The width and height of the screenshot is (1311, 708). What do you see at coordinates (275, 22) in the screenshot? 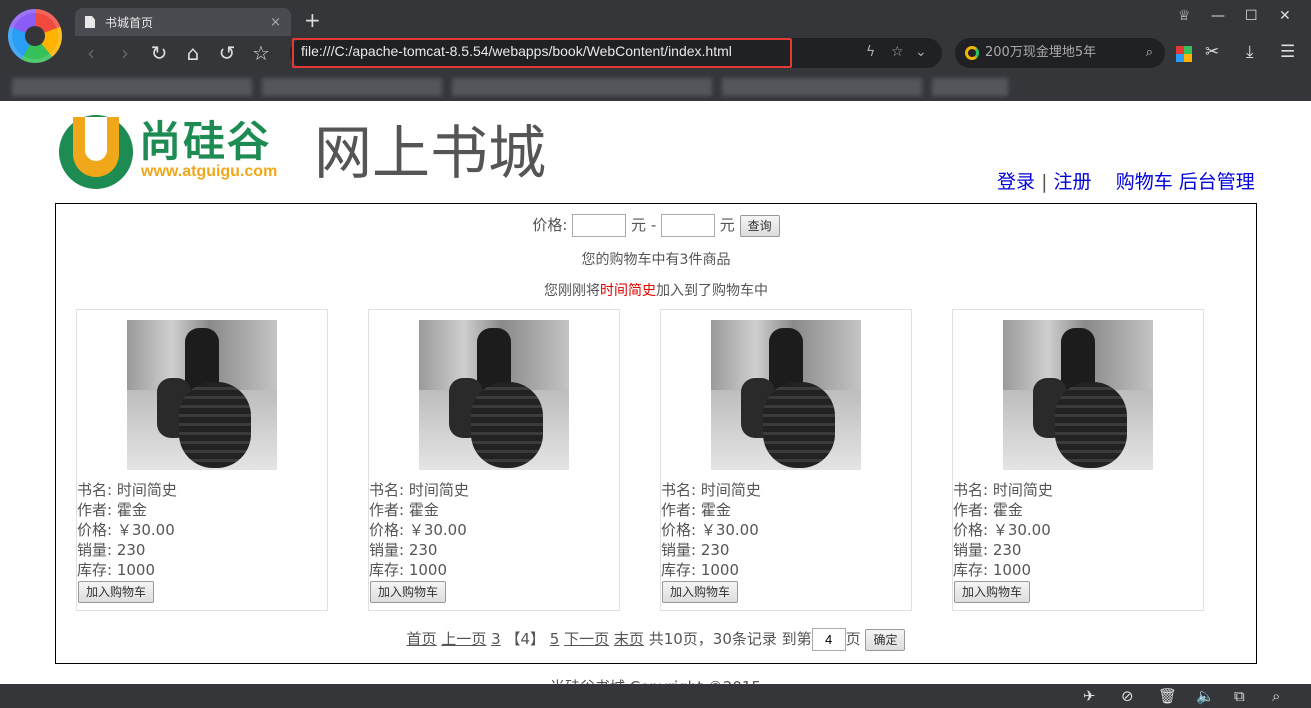
I see `tab-close-icon: ×` at bounding box center [275, 22].